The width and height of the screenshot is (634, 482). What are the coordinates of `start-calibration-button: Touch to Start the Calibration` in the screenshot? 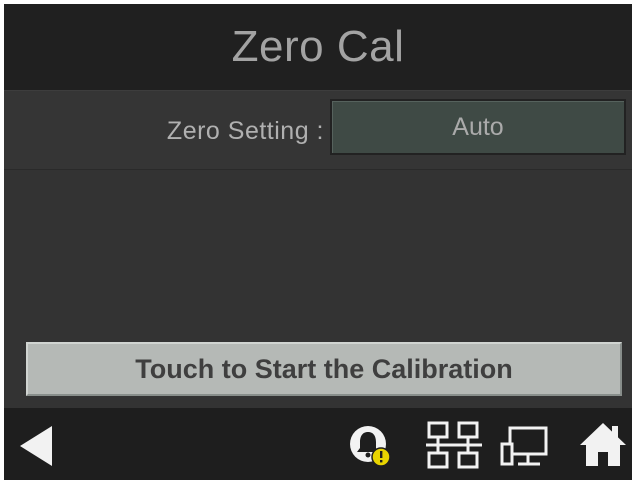 It's located at (324, 369).